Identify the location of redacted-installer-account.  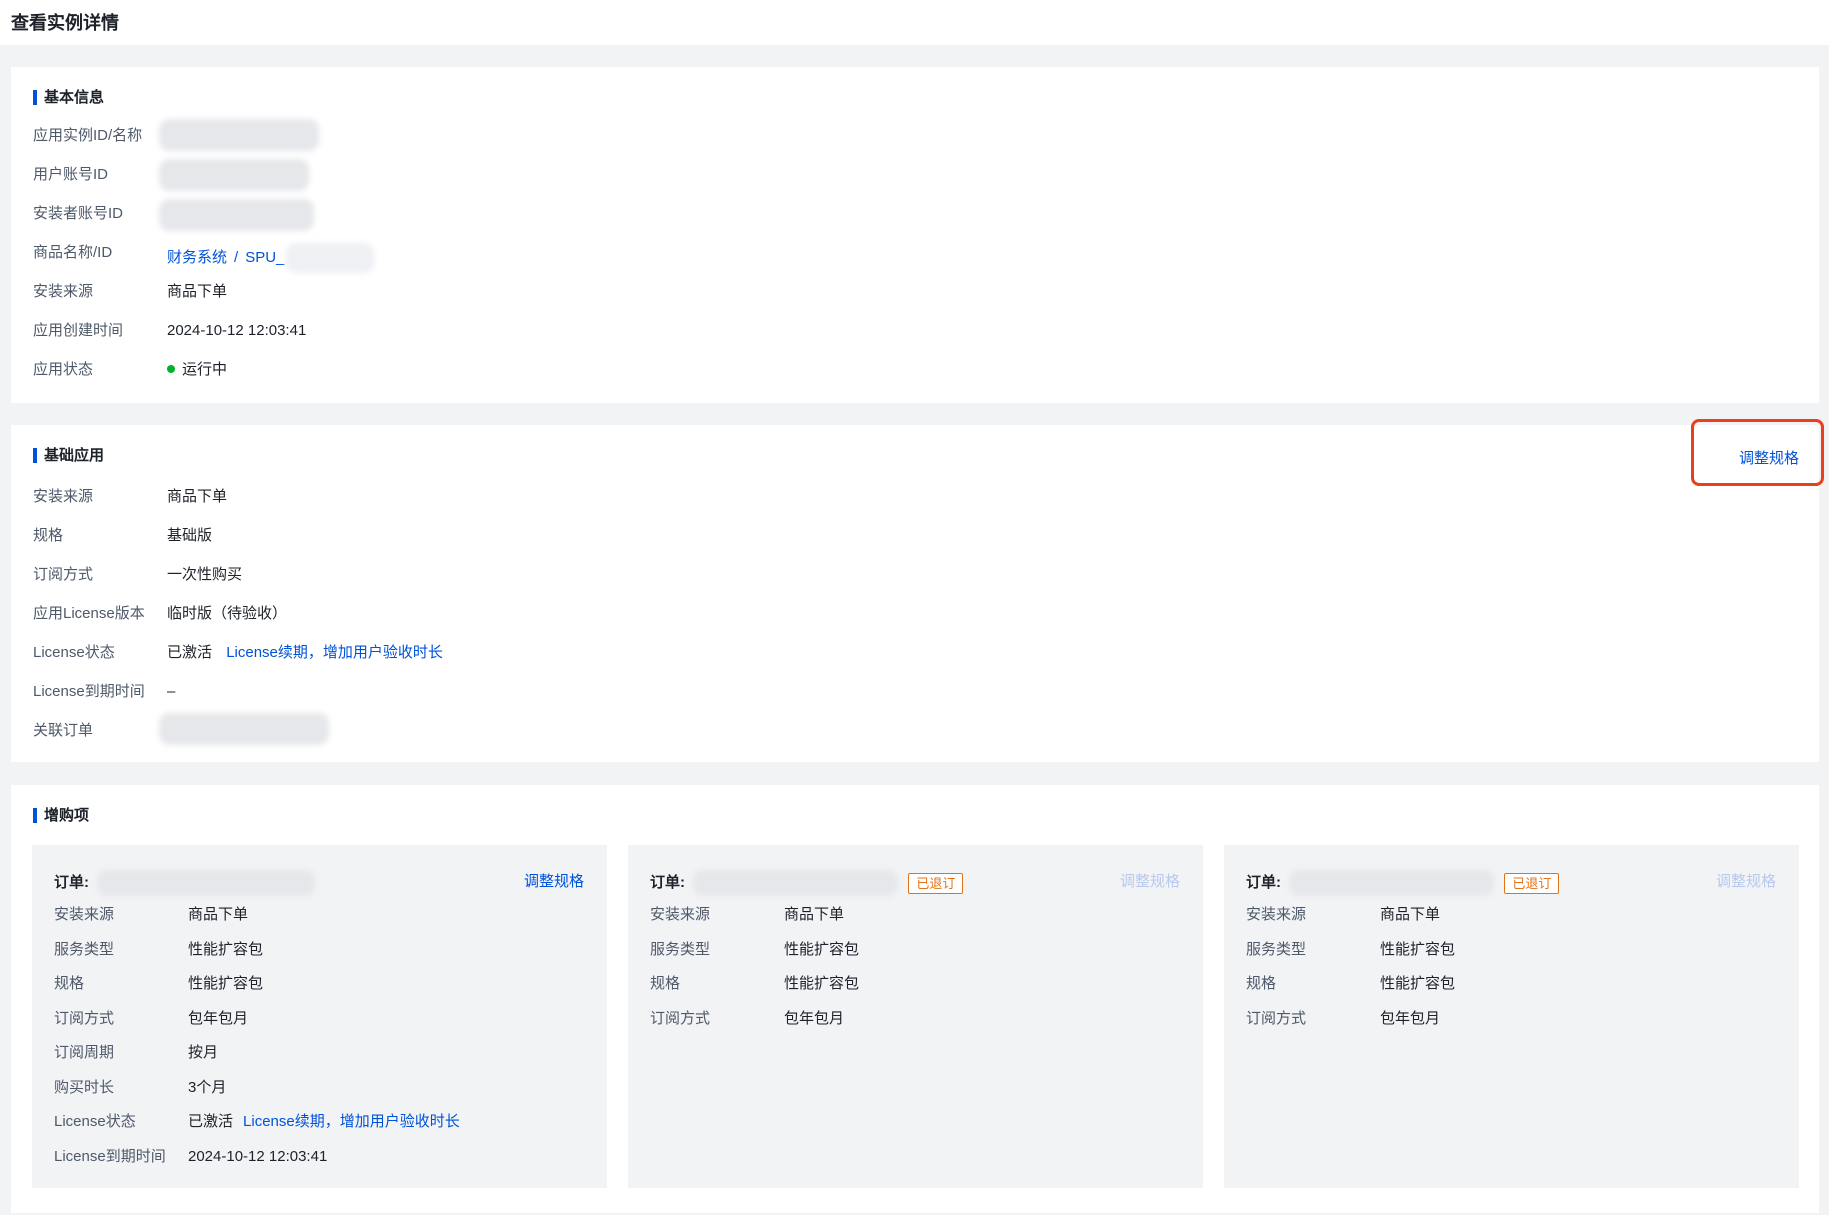
(236, 215).